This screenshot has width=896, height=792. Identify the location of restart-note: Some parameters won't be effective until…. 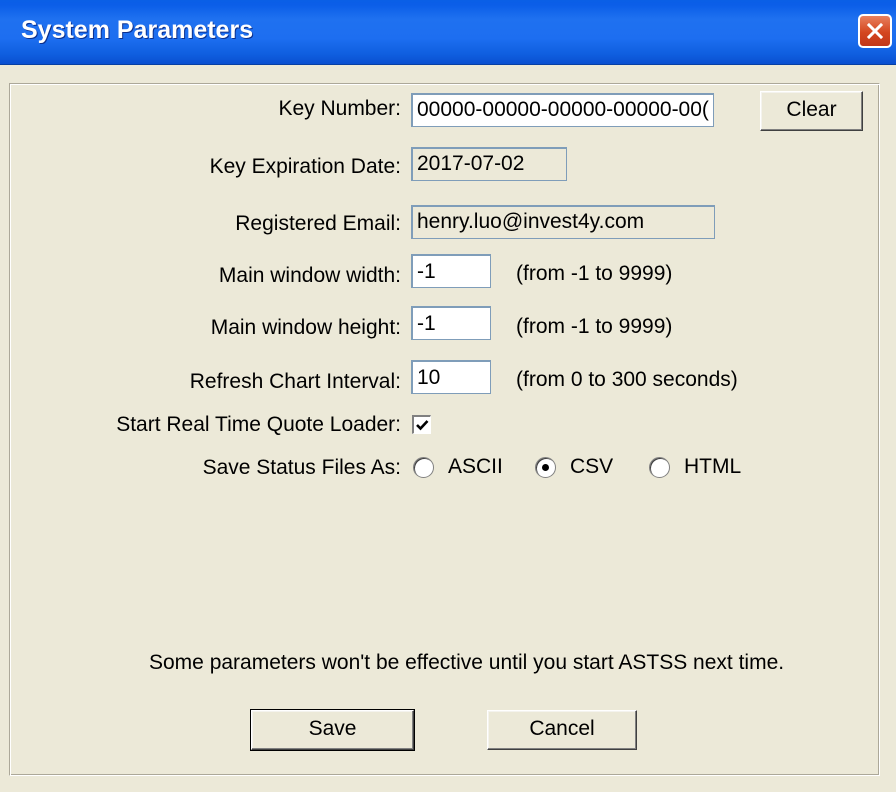
(467, 662).